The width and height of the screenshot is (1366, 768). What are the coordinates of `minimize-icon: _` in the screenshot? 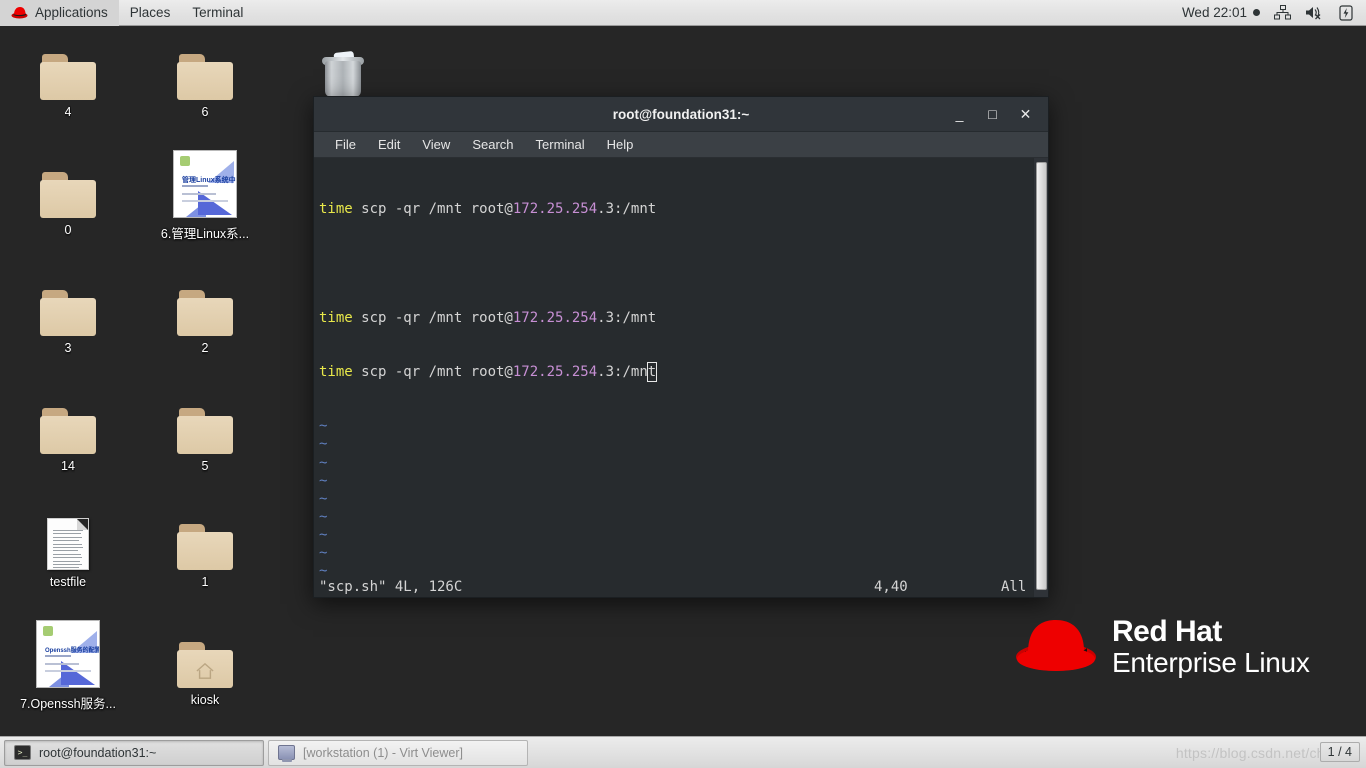 It's located at (959, 114).